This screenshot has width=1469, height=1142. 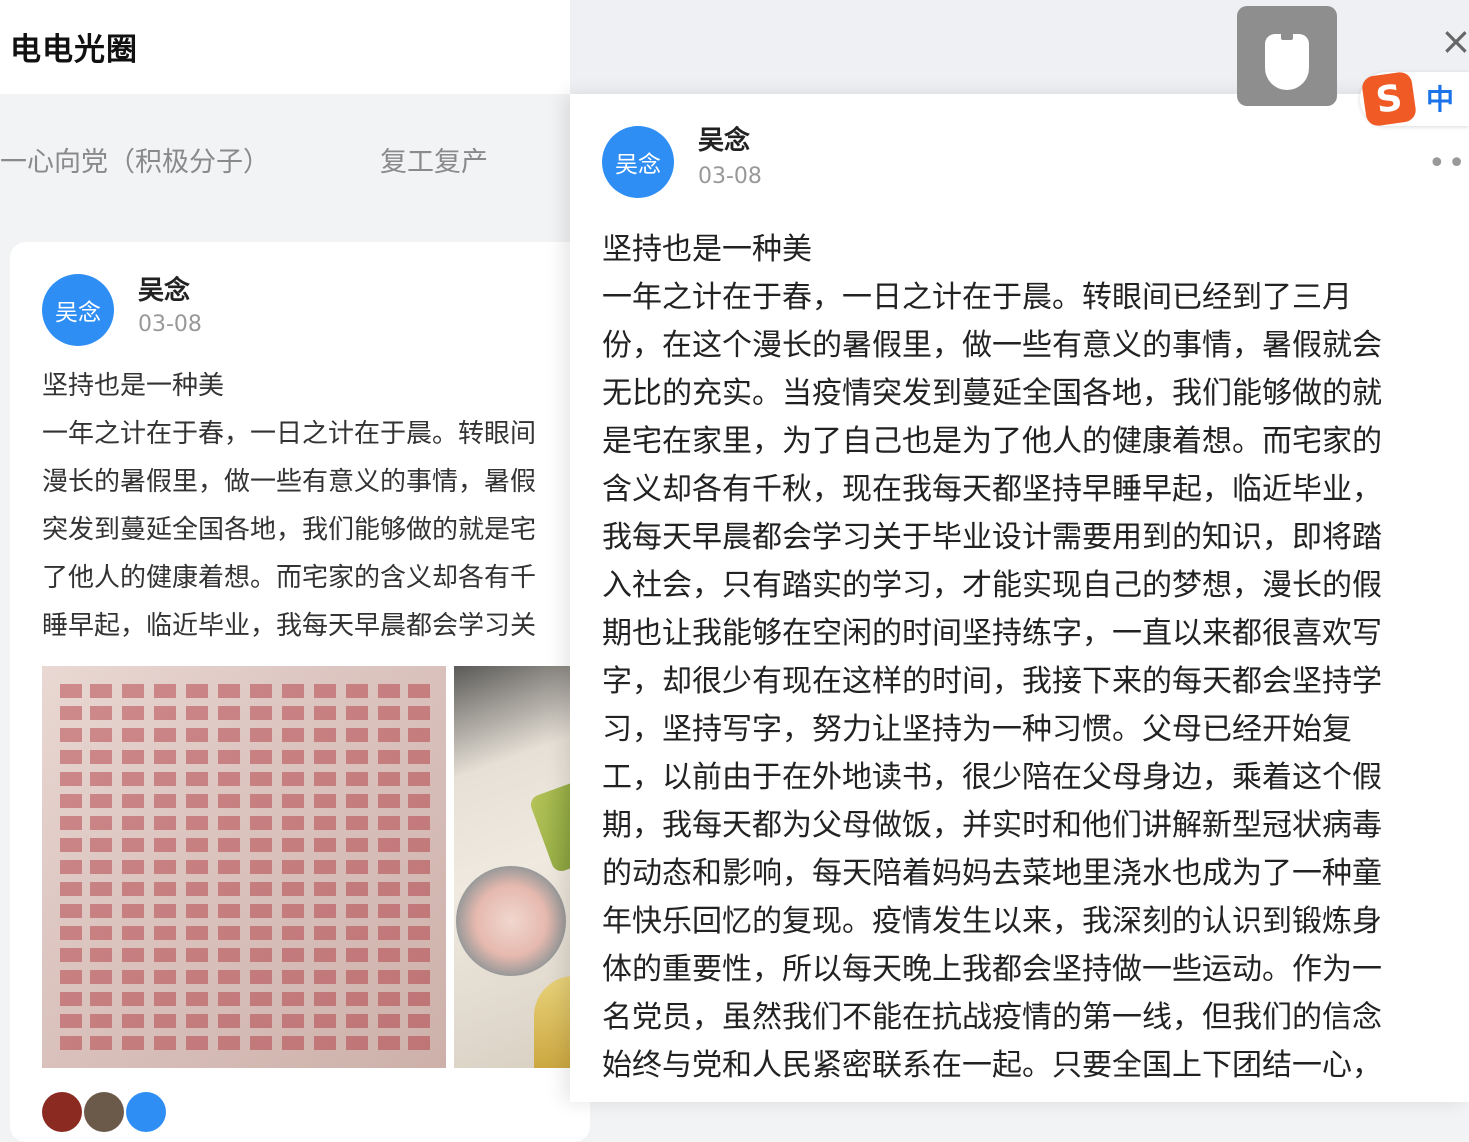 What do you see at coordinates (244, 867) in the screenshot?
I see `post-photo-calligraphy` at bounding box center [244, 867].